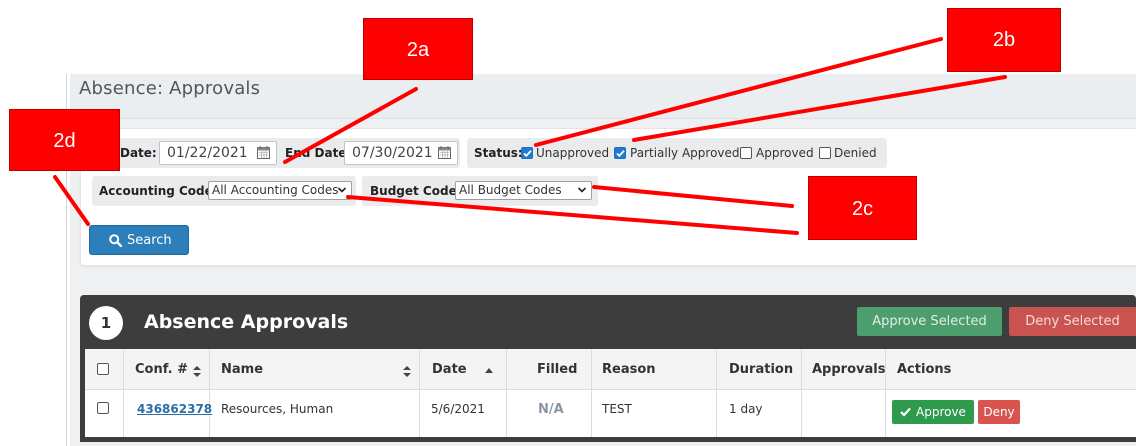 The height and width of the screenshot is (446, 1136). Describe the element at coordinates (1004, 40) in the screenshot. I see `callout-2b: 2b` at that location.